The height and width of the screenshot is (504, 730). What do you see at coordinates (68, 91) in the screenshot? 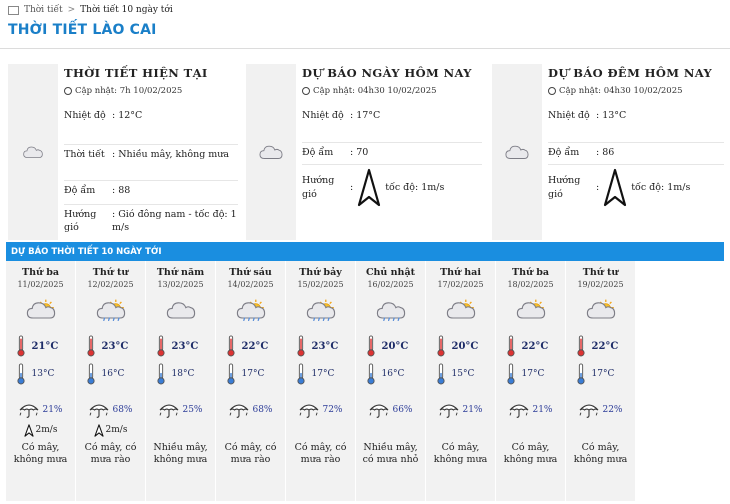
I see `clock-icon` at bounding box center [68, 91].